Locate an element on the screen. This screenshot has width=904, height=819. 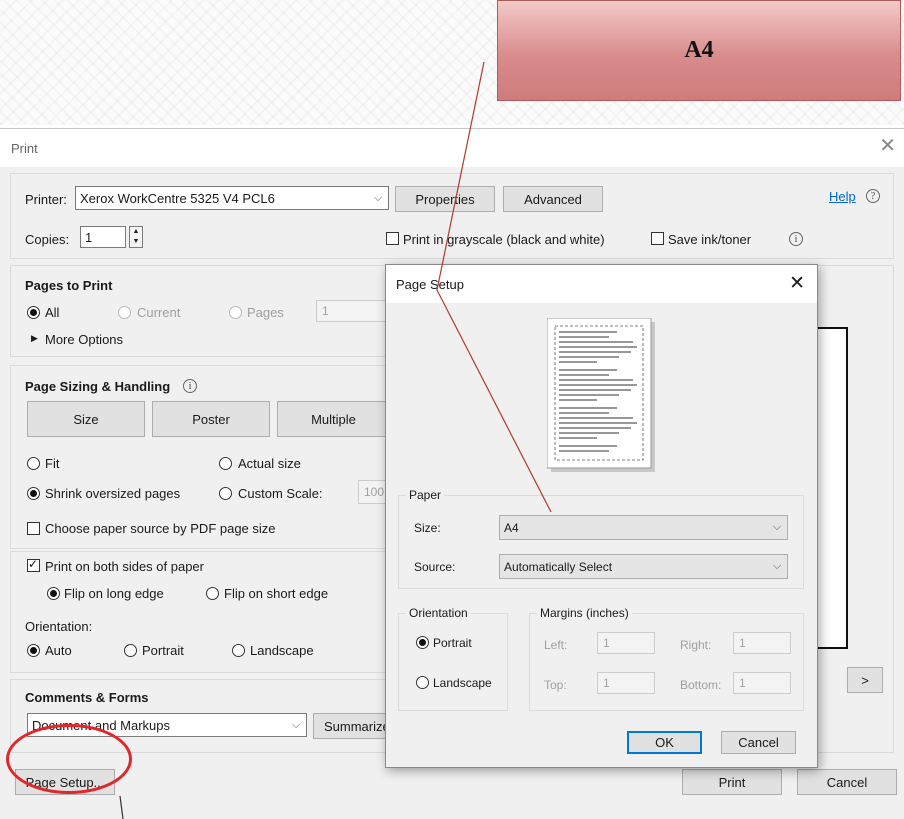
paper-source-value: Automatically Select is located at coordinates (558, 566).